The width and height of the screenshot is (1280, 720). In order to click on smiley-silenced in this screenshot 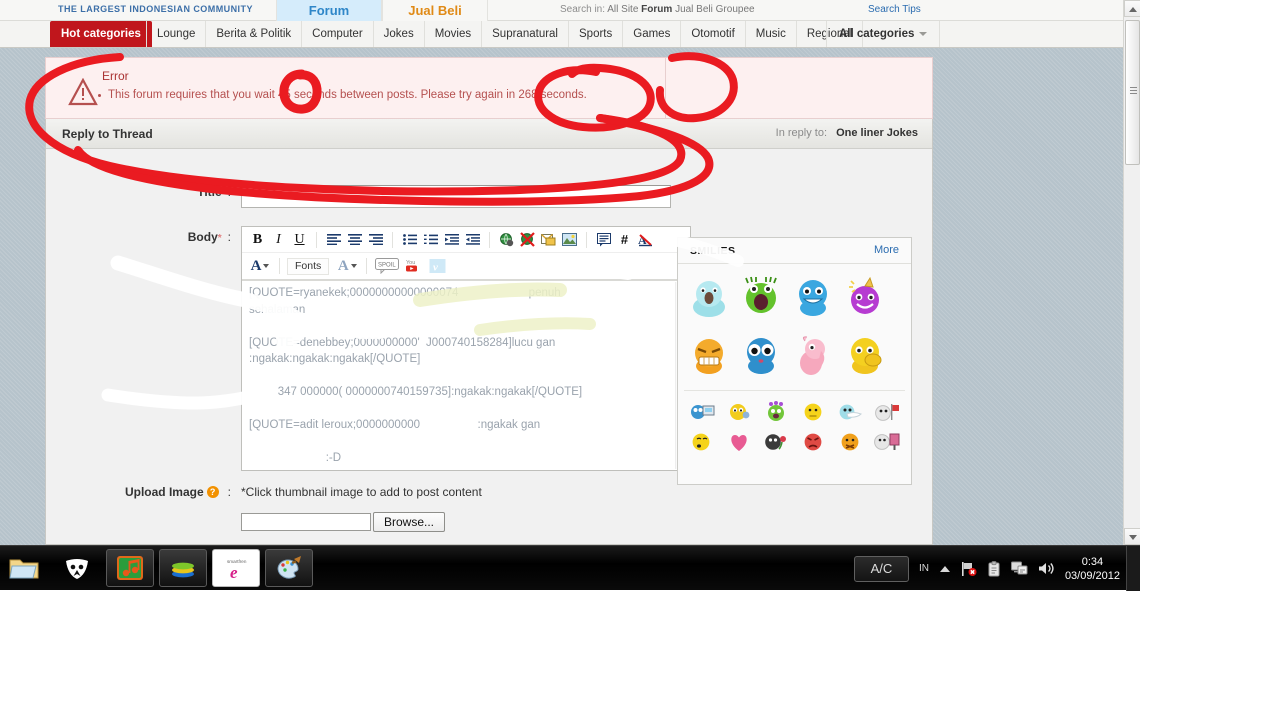, I will do `click(850, 442)`.